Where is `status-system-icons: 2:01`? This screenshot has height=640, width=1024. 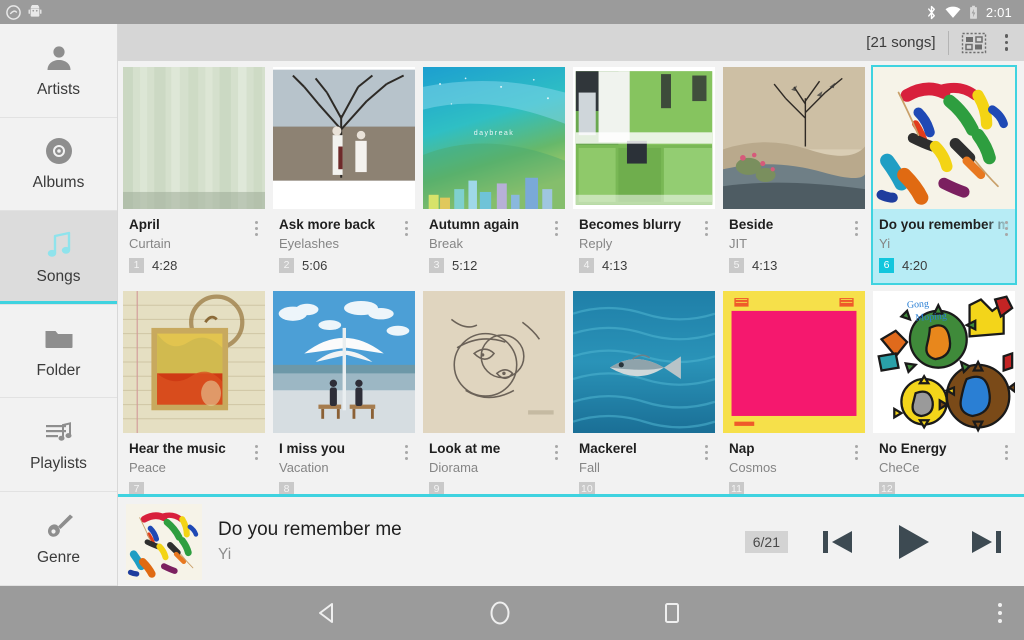
status-system-icons: 2:01 is located at coordinates (972, 12).